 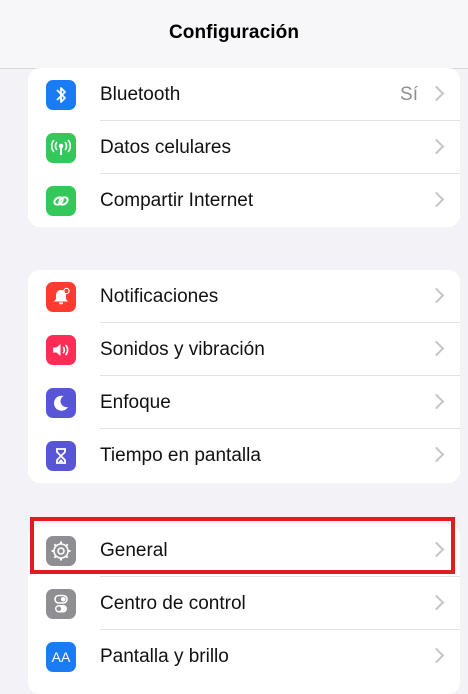 I want to click on settings-row-label: Notificaciones, so click(x=159, y=296).